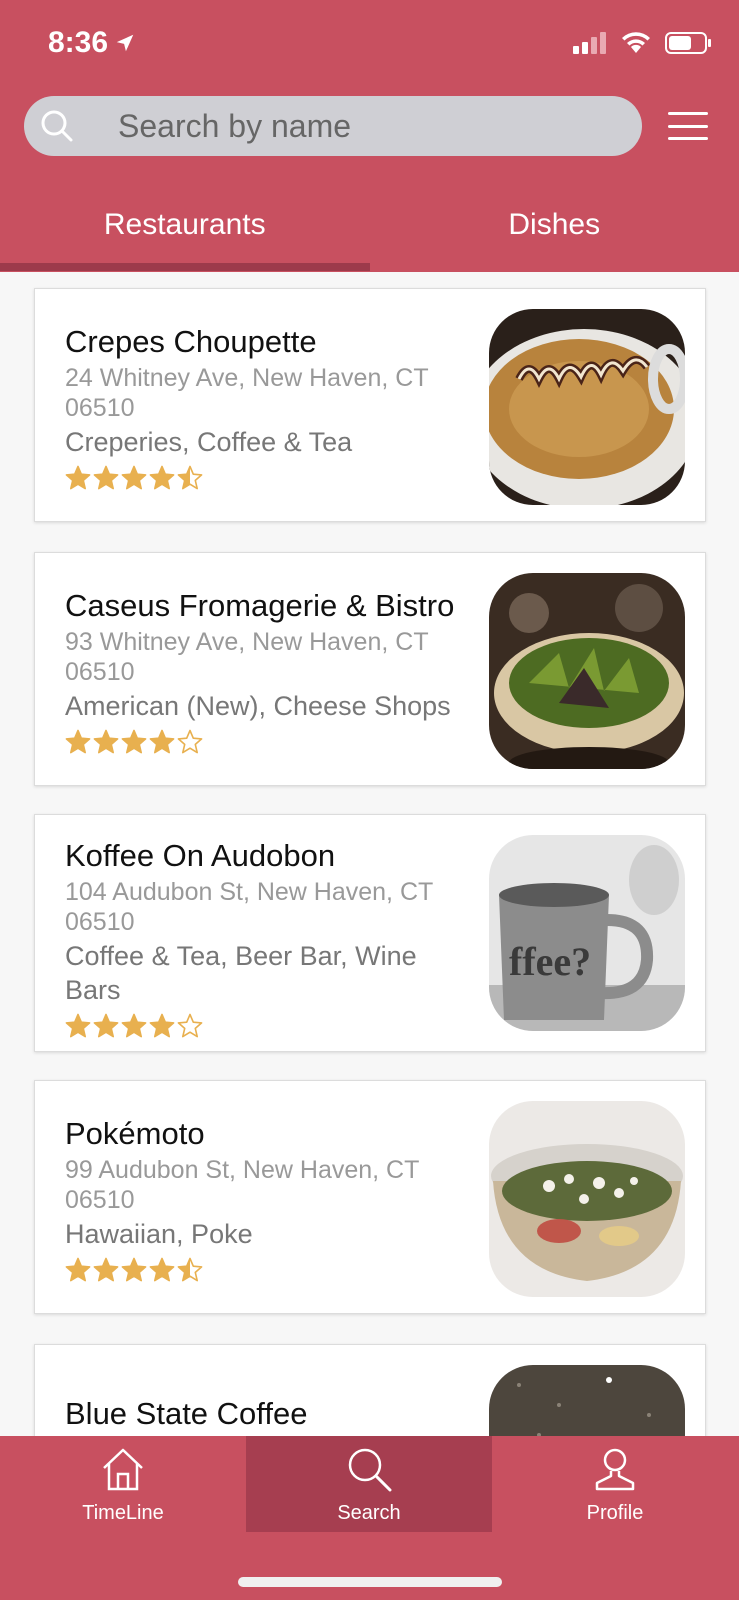 The image size is (739, 1600). Describe the element at coordinates (191, 341) in the screenshot. I see `restaurant-name: Crepes Choupette` at that location.